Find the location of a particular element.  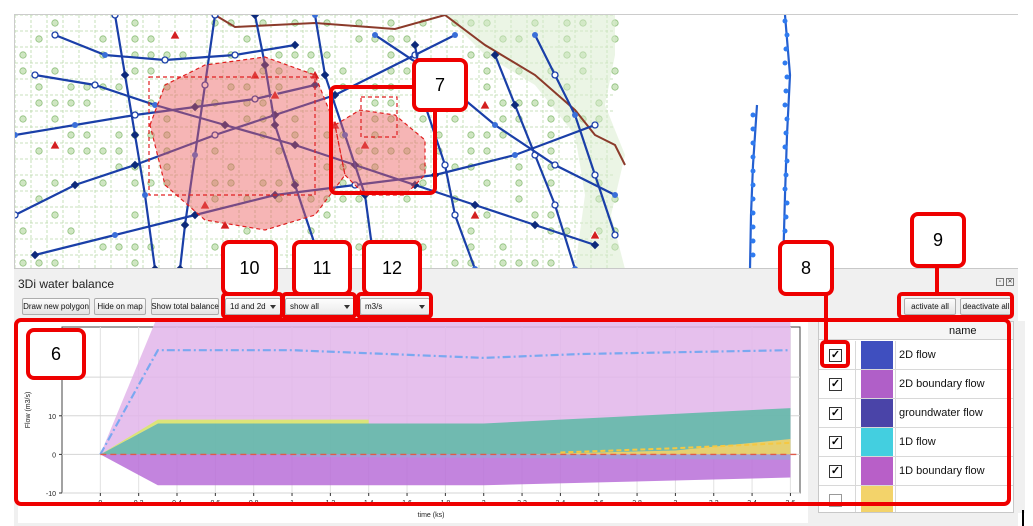

units-highlight-box is located at coordinates (394, 305).